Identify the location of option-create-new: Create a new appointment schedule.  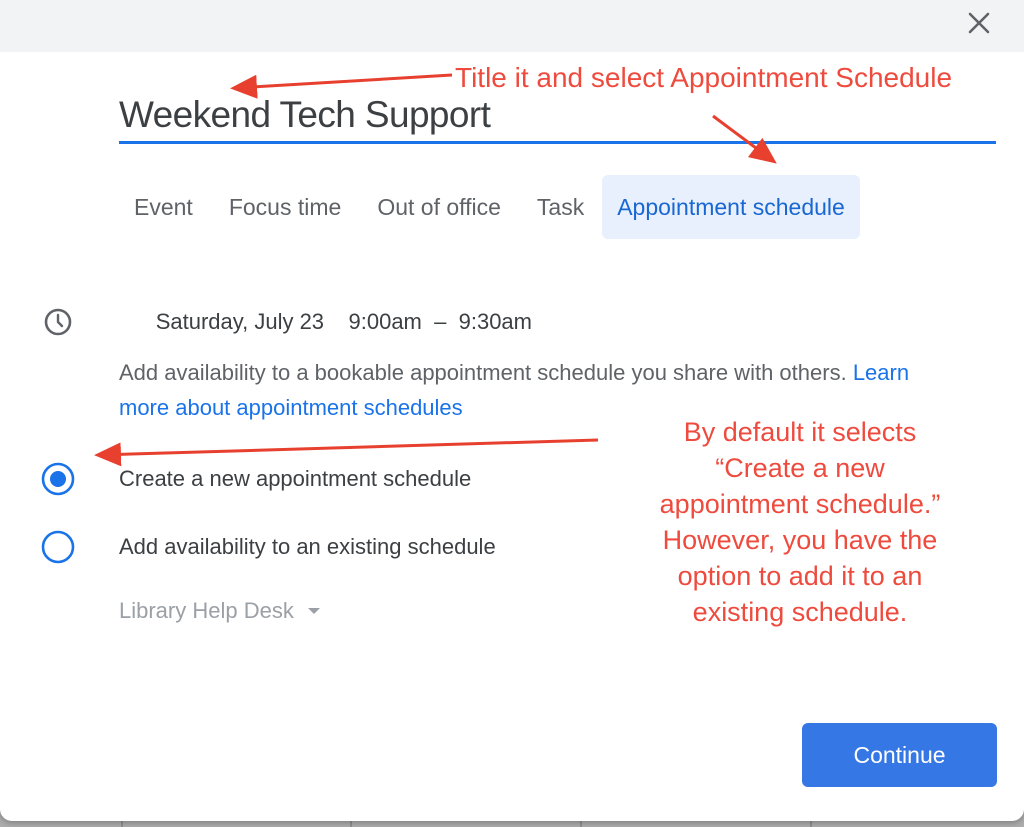
(255, 479).